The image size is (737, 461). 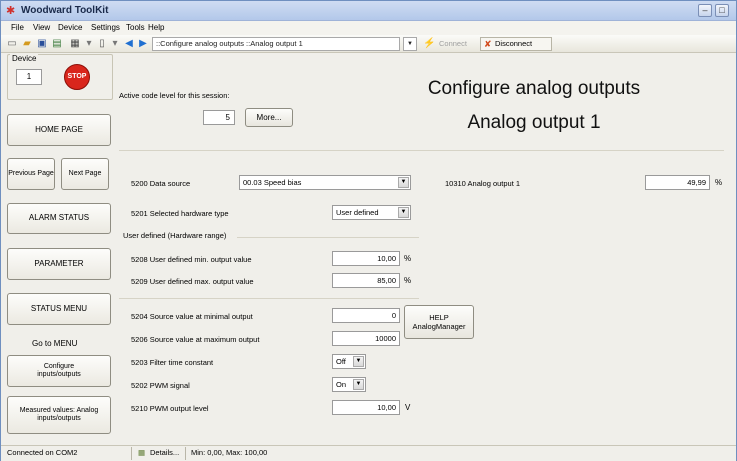 What do you see at coordinates (272, 182) in the screenshot?
I see `data-source-value: 00.03 Speed bias` at bounding box center [272, 182].